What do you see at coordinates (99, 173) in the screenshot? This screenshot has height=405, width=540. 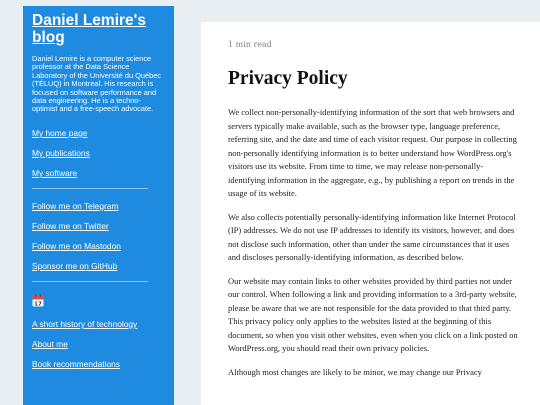 I see `nav-link-software: My software` at bounding box center [99, 173].